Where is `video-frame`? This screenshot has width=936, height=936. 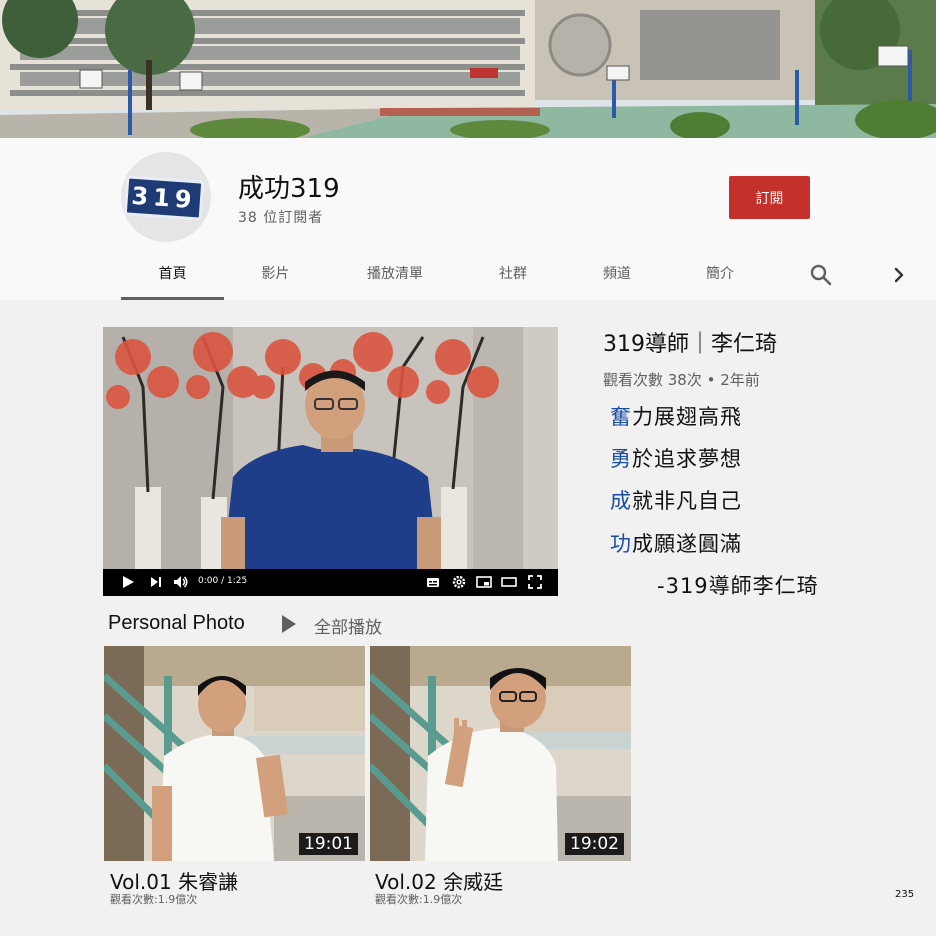
video-frame is located at coordinates (330, 448).